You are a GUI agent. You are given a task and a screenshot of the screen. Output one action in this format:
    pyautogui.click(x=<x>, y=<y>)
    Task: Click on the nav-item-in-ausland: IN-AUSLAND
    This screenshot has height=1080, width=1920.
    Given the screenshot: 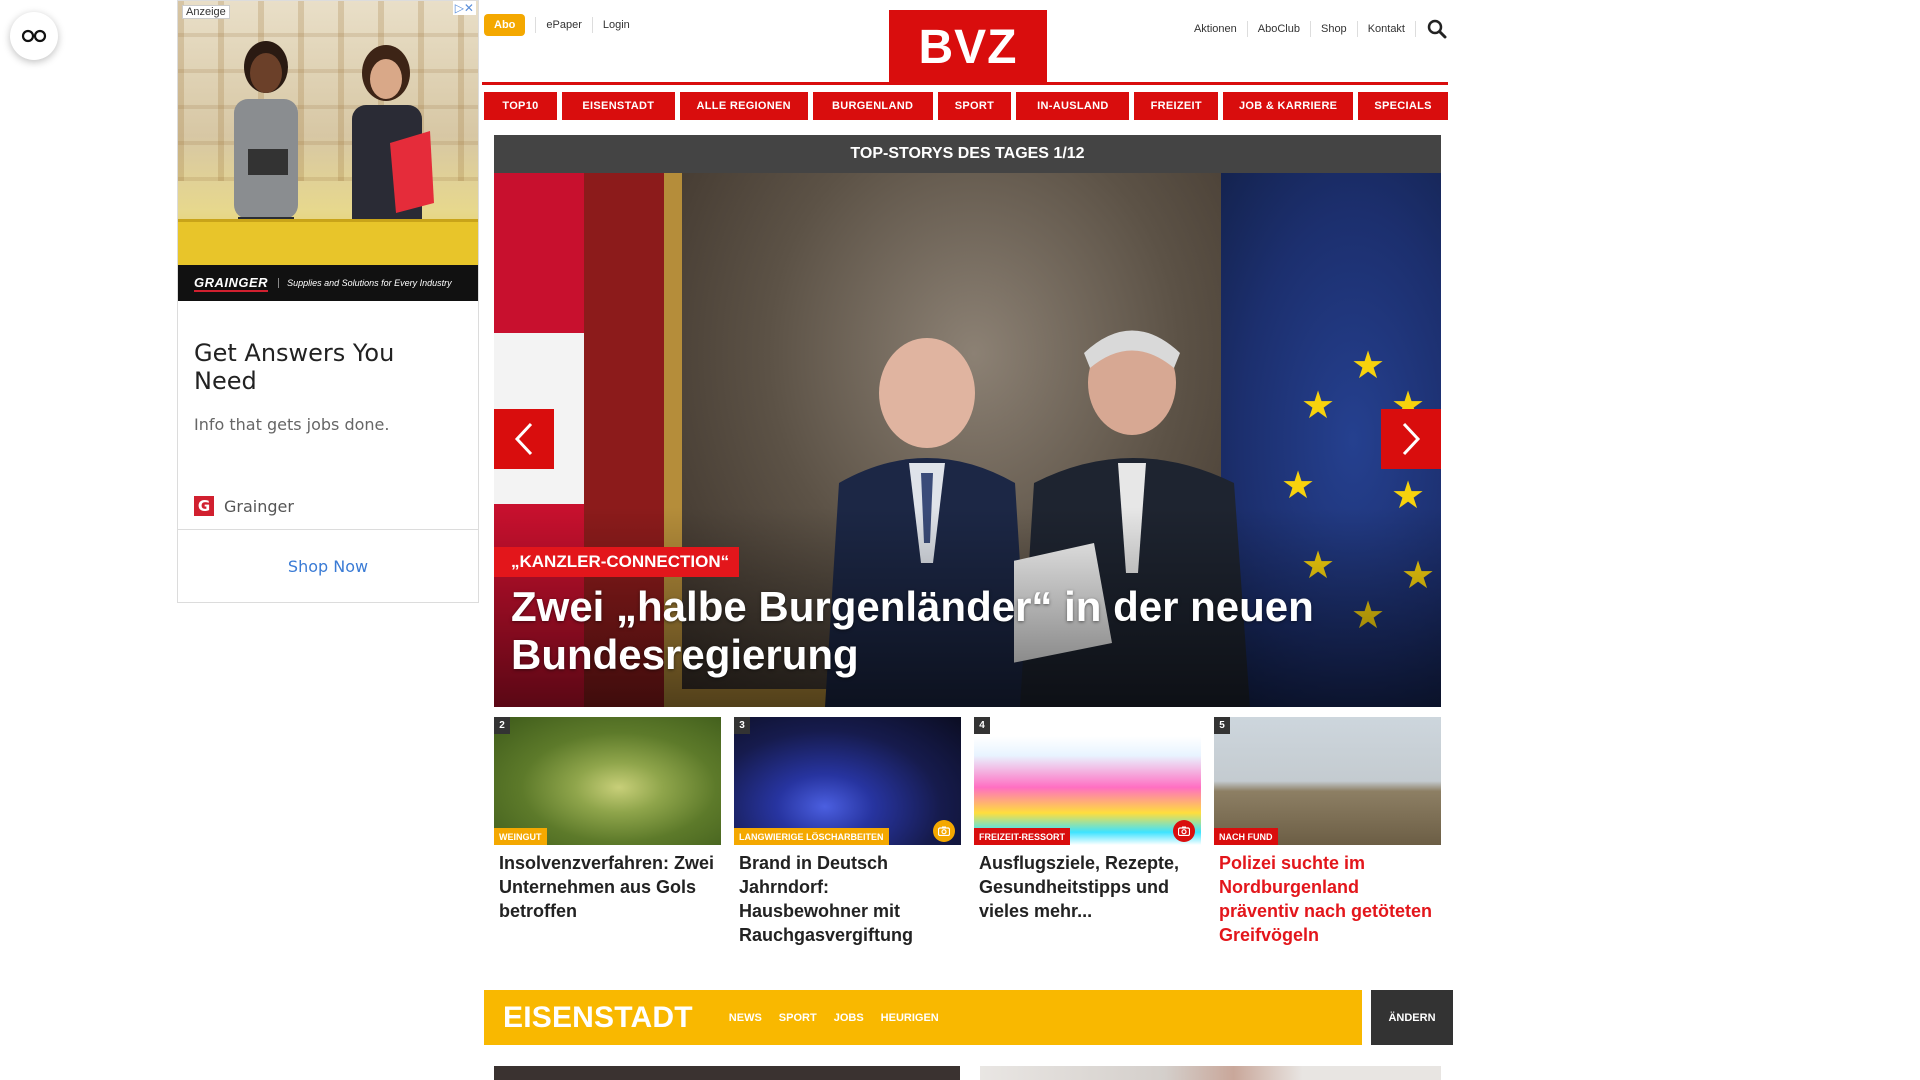 What is the action you would take?
    pyautogui.click(x=1073, y=106)
    